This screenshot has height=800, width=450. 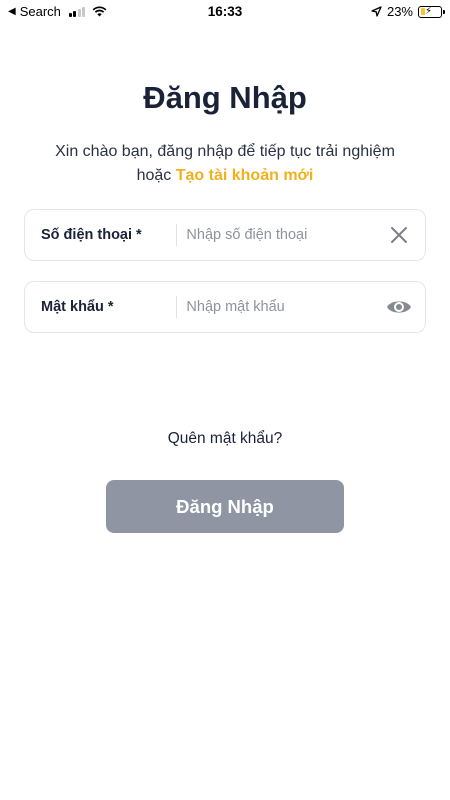 I want to click on password-label: Mật khẩu *, so click(x=77, y=307).